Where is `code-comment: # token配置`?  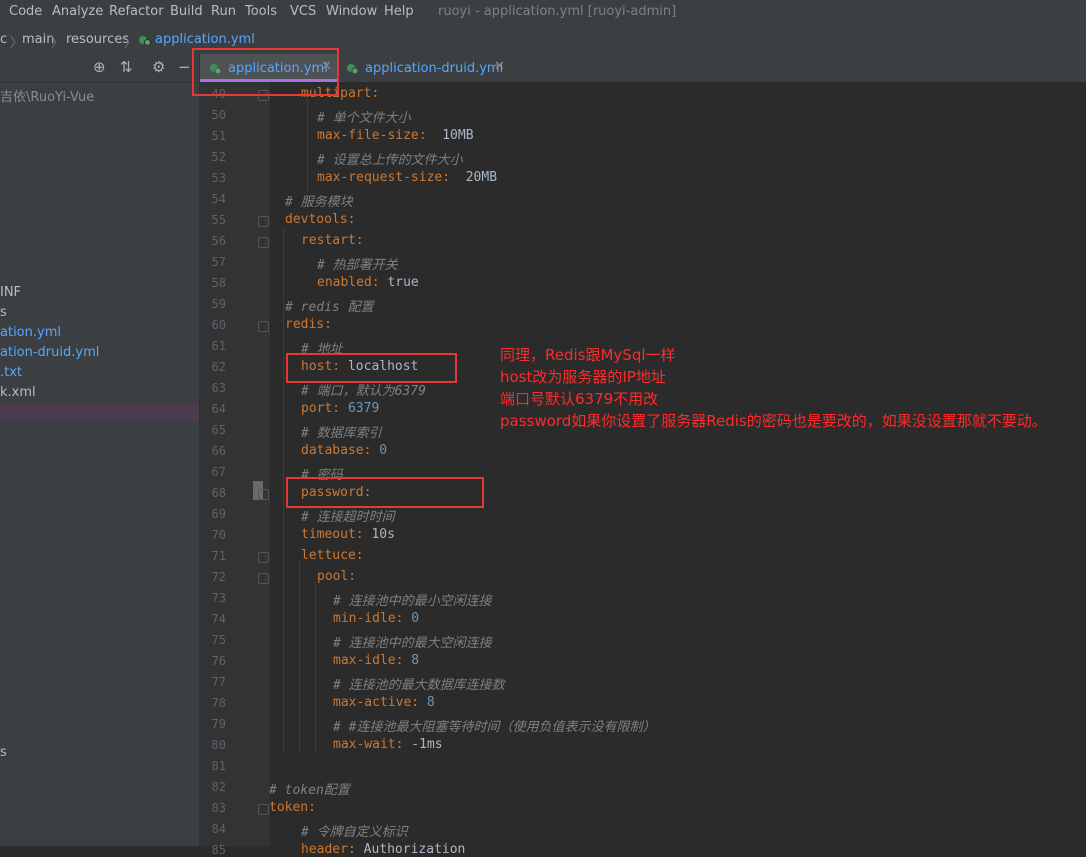 code-comment: # token配置 is located at coordinates (309, 790).